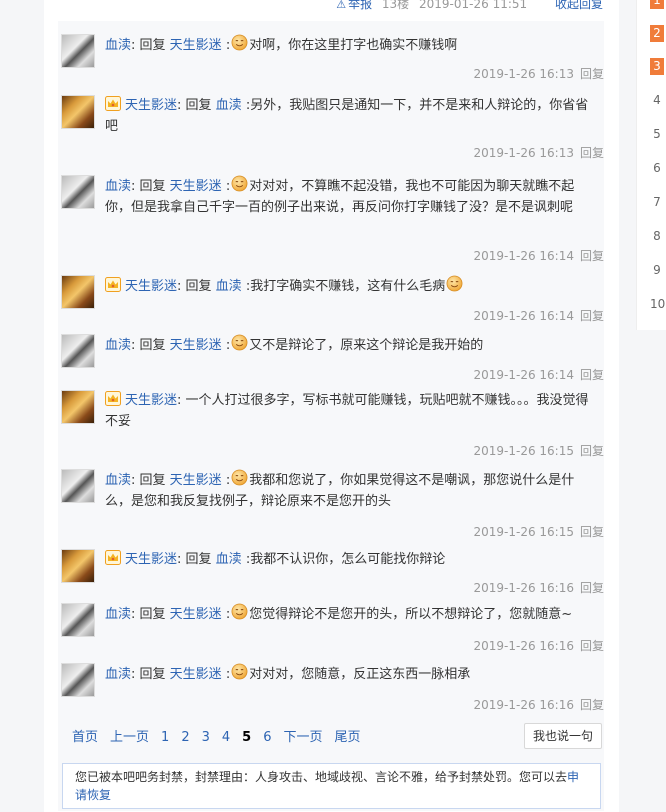 This screenshot has width=666, height=812. I want to click on reply-content: 天生影迷: 回复 血渎 :我打字确实不赚钱，这有什么毛病, so click(352, 286).